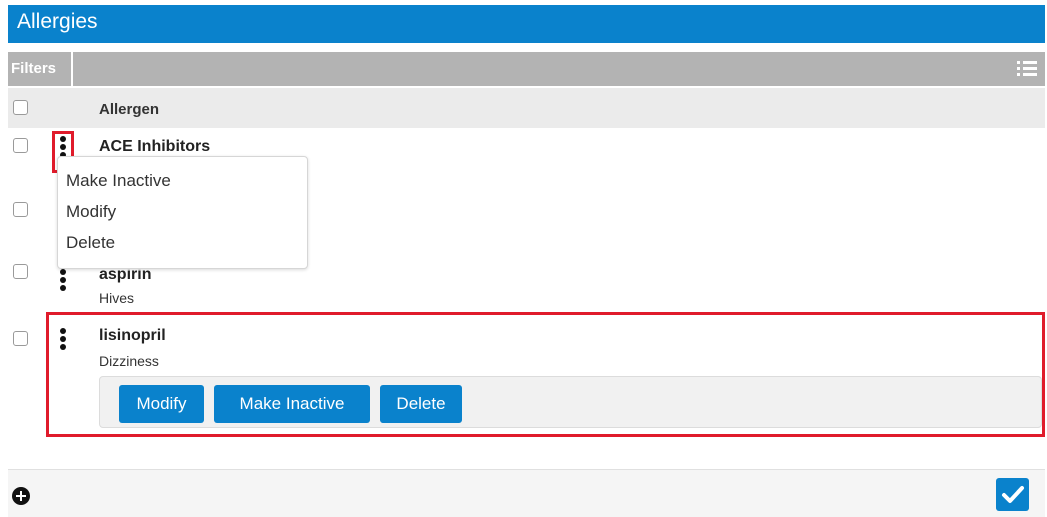 This screenshot has width=1047, height=517. Describe the element at coordinates (20, 107) in the screenshot. I see `select-all-checkbox` at that location.